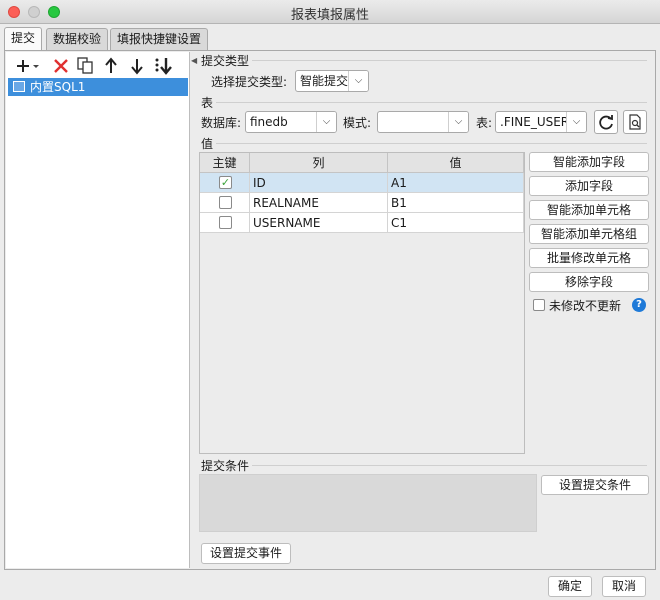 This screenshot has width=660, height=600. I want to click on value-cell: C1, so click(456, 223).